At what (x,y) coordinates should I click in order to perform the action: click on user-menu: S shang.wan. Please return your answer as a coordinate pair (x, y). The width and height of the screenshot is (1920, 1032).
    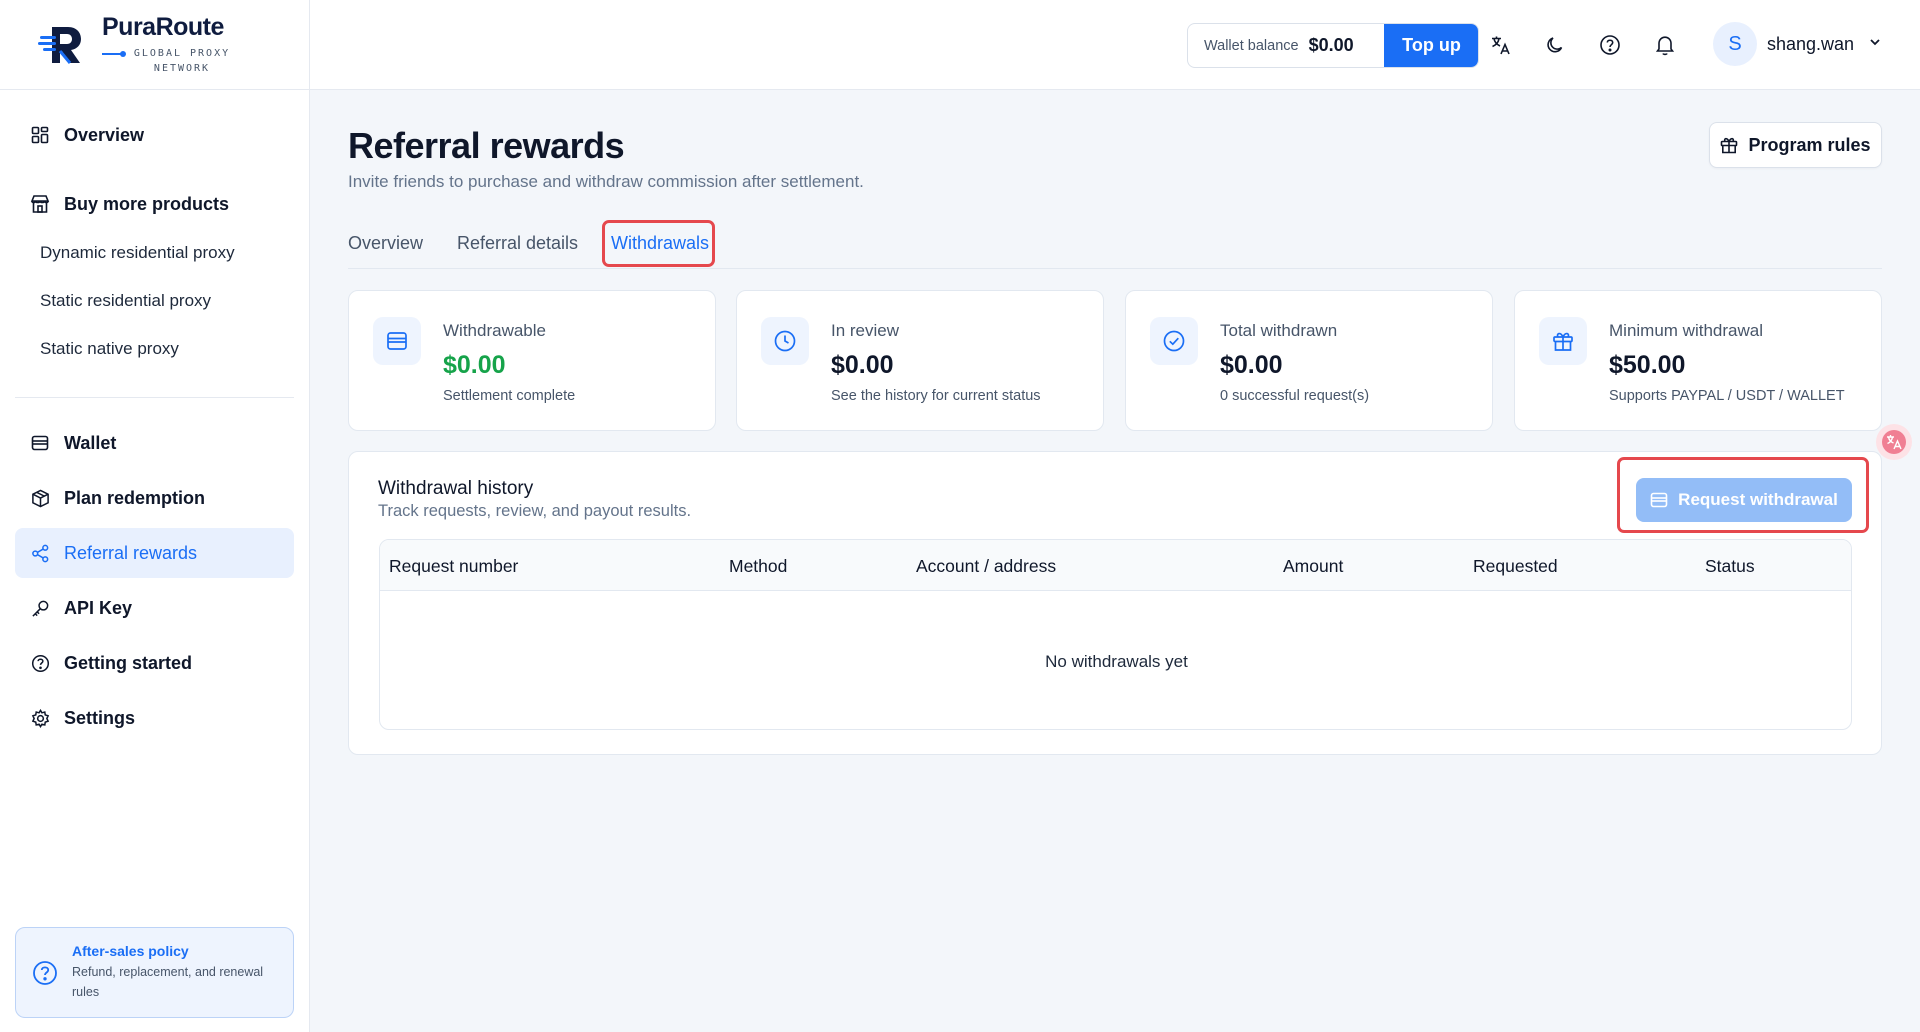
    Looking at the image, I should click on (1797, 44).